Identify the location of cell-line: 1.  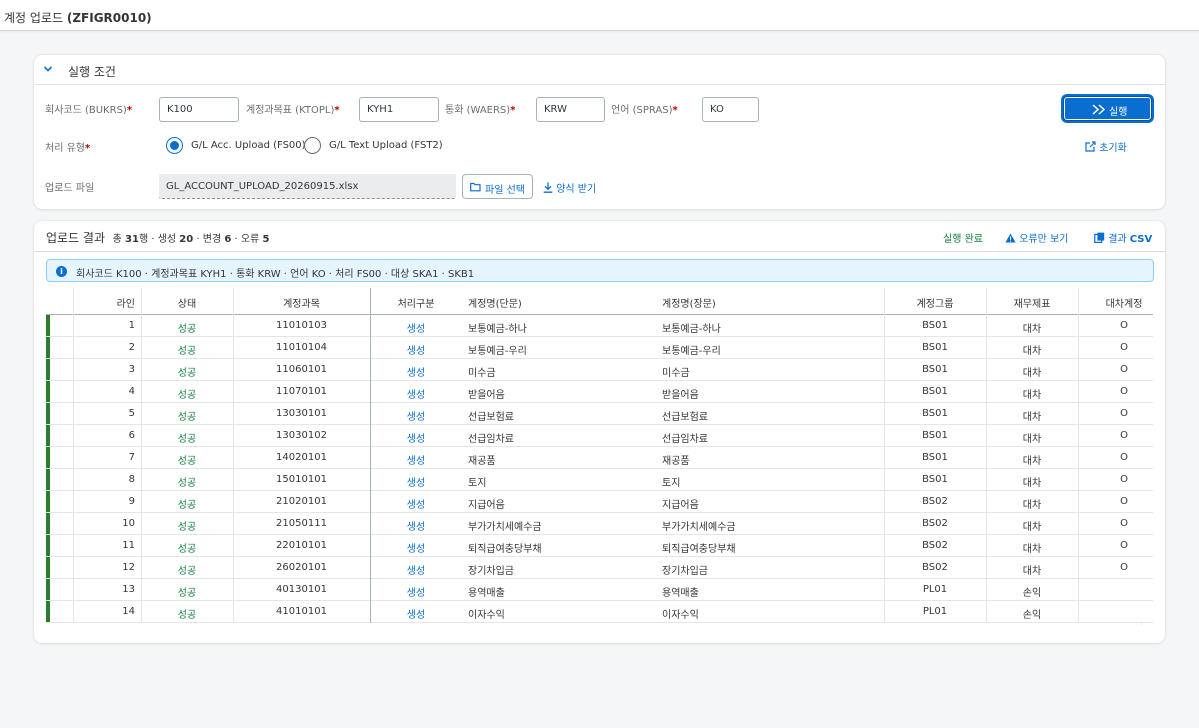
(131, 325).